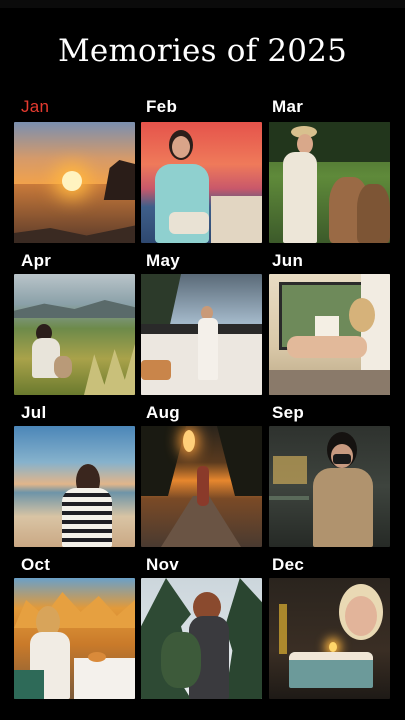 The width and height of the screenshot is (405, 720). Describe the element at coordinates (201, 182) in the screenshot. I see `photo-tile-feb` at that location.